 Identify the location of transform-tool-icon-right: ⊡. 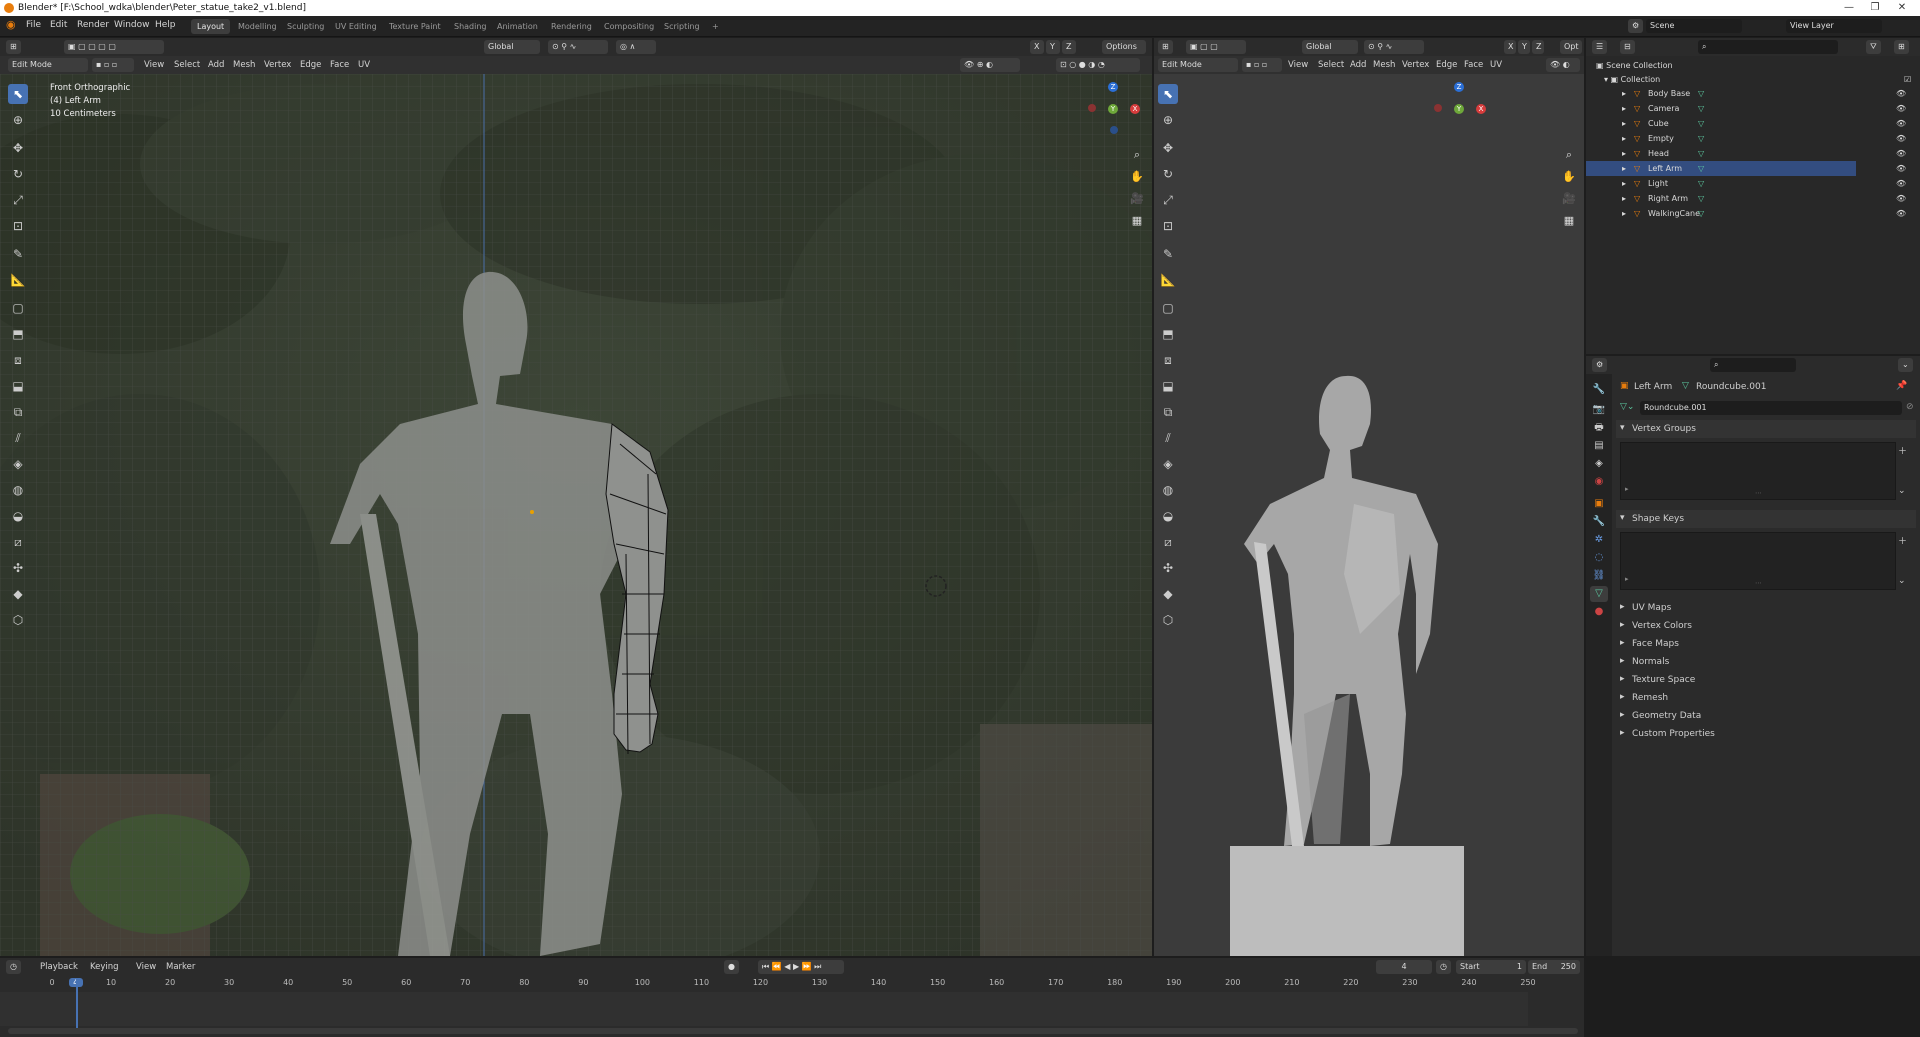
(1168, 226).